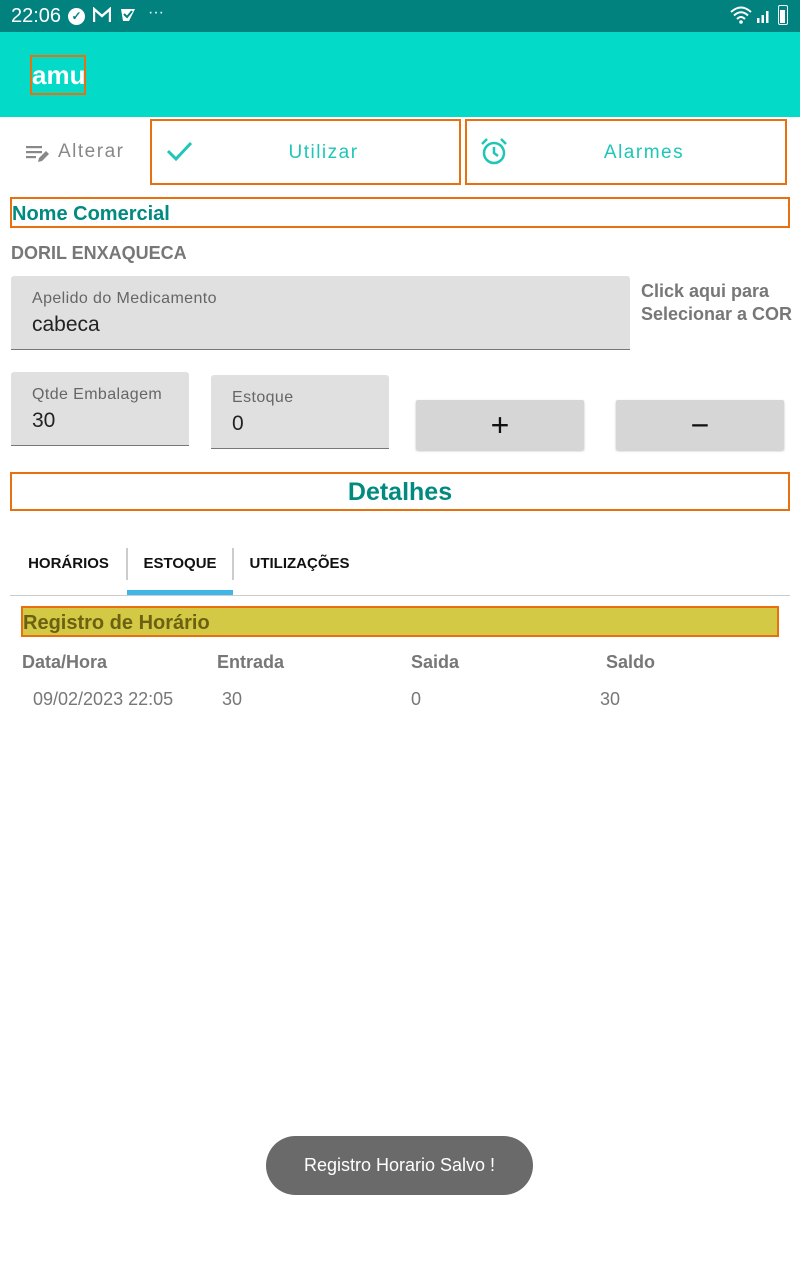  I want to click on app-bar, so click(400, 74).